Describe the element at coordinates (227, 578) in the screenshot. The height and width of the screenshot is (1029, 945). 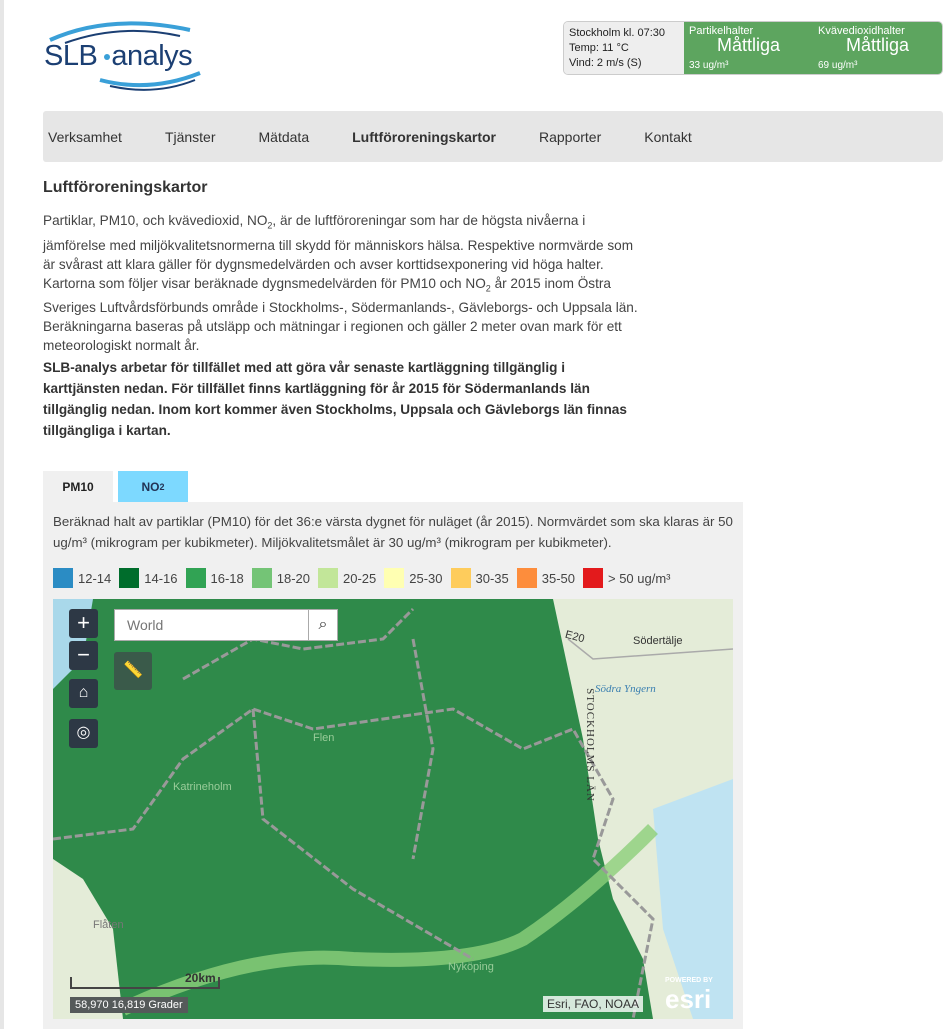
I see `legend-label: 16-18` at that location.